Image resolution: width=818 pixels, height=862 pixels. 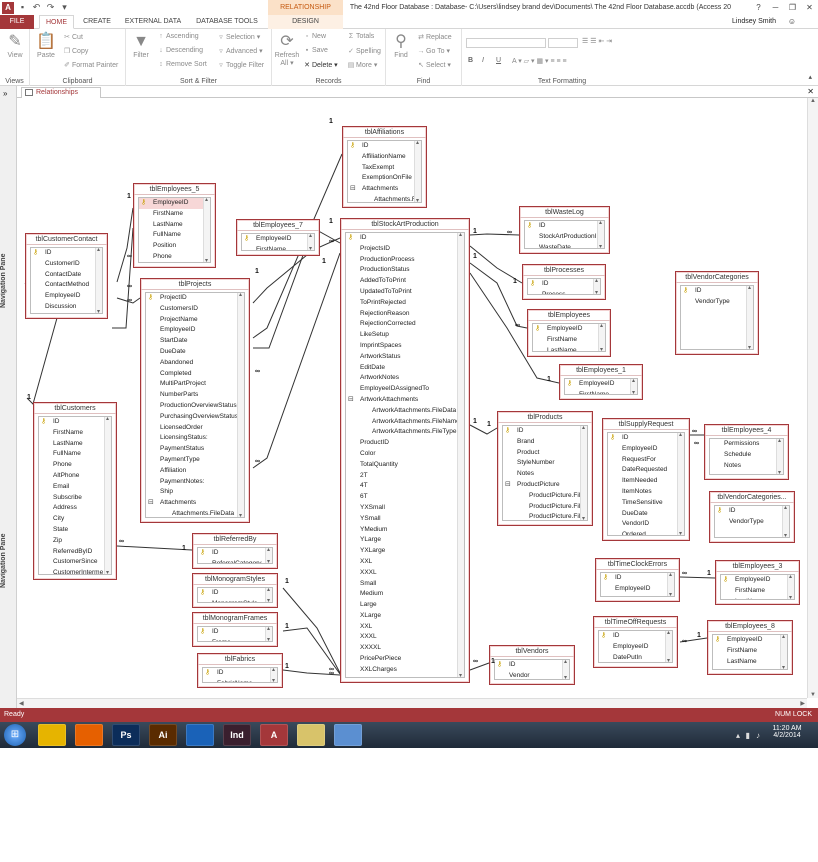 I want to click on indesign-icon: Ind, so click(x=237, y=735).